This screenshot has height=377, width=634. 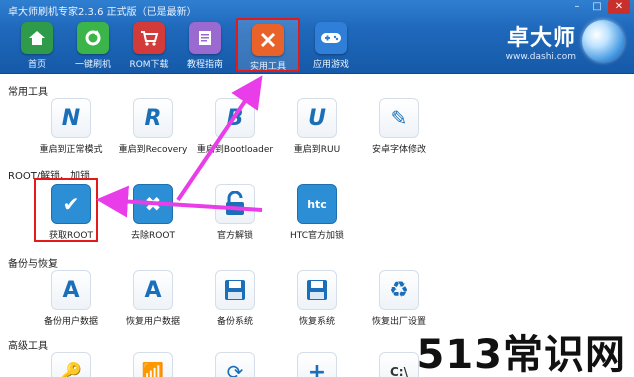 What do you see at coordinates (153, 290) in the screenshot?
I see `restore-app-icon: A` at bounding box center [153, 290].